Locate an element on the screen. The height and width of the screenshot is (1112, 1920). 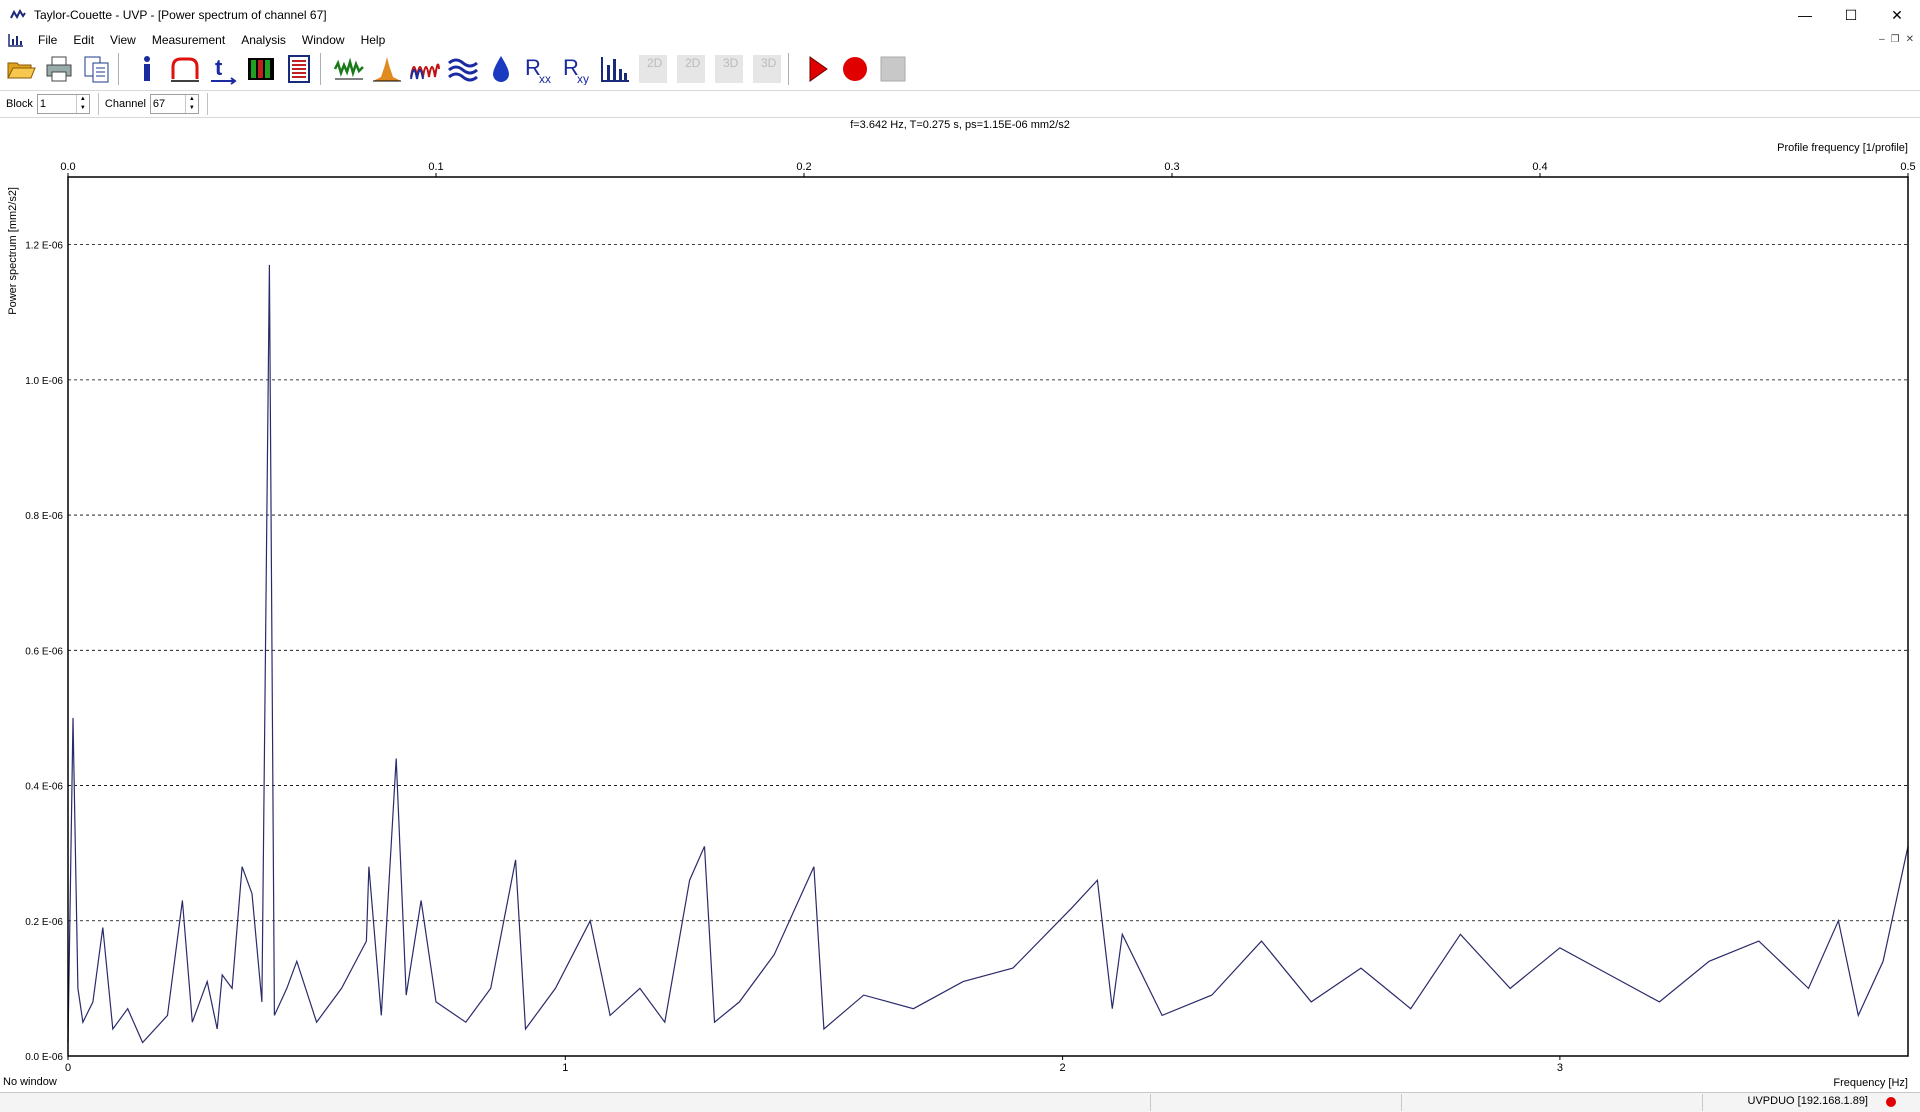
record-button is located at coordinates (855, 69).